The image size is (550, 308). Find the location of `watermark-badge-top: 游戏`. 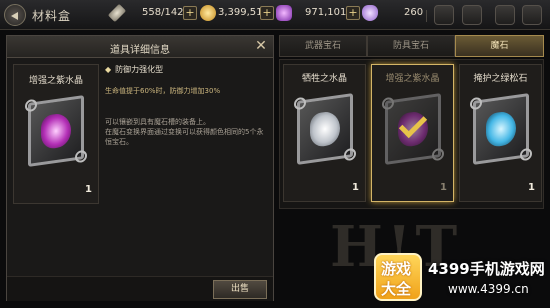

watermark-badge-top: 游戏 is located at coordinates (396, 269).